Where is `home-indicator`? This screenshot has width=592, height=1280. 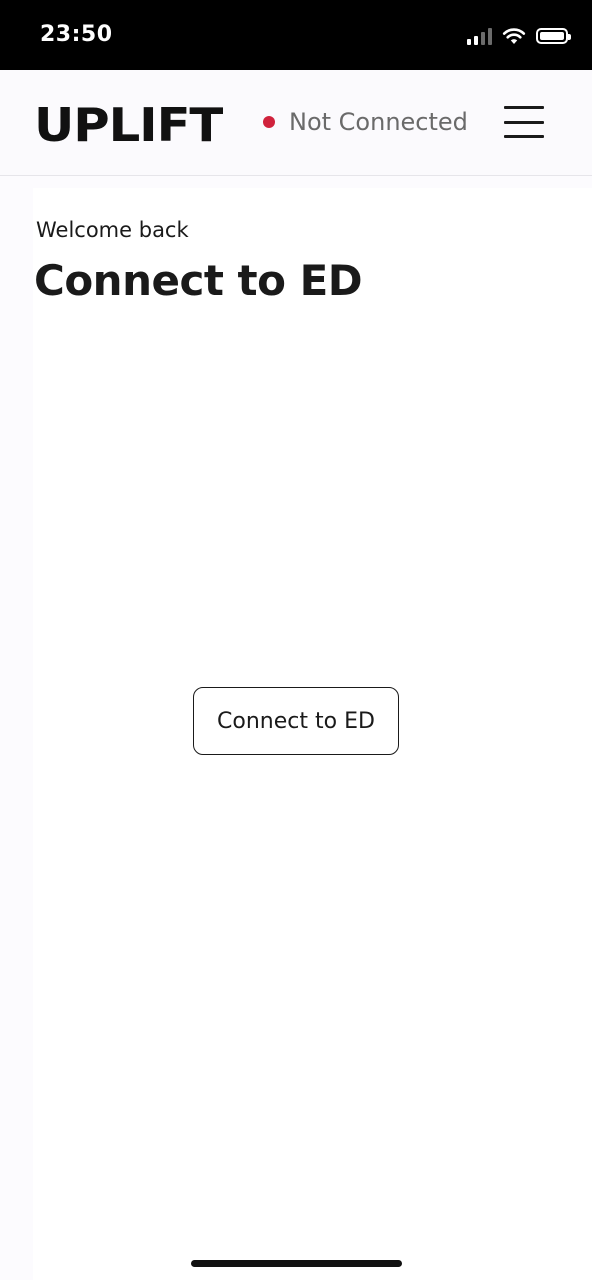 home-indicator is located at coordinates (296, 1263).